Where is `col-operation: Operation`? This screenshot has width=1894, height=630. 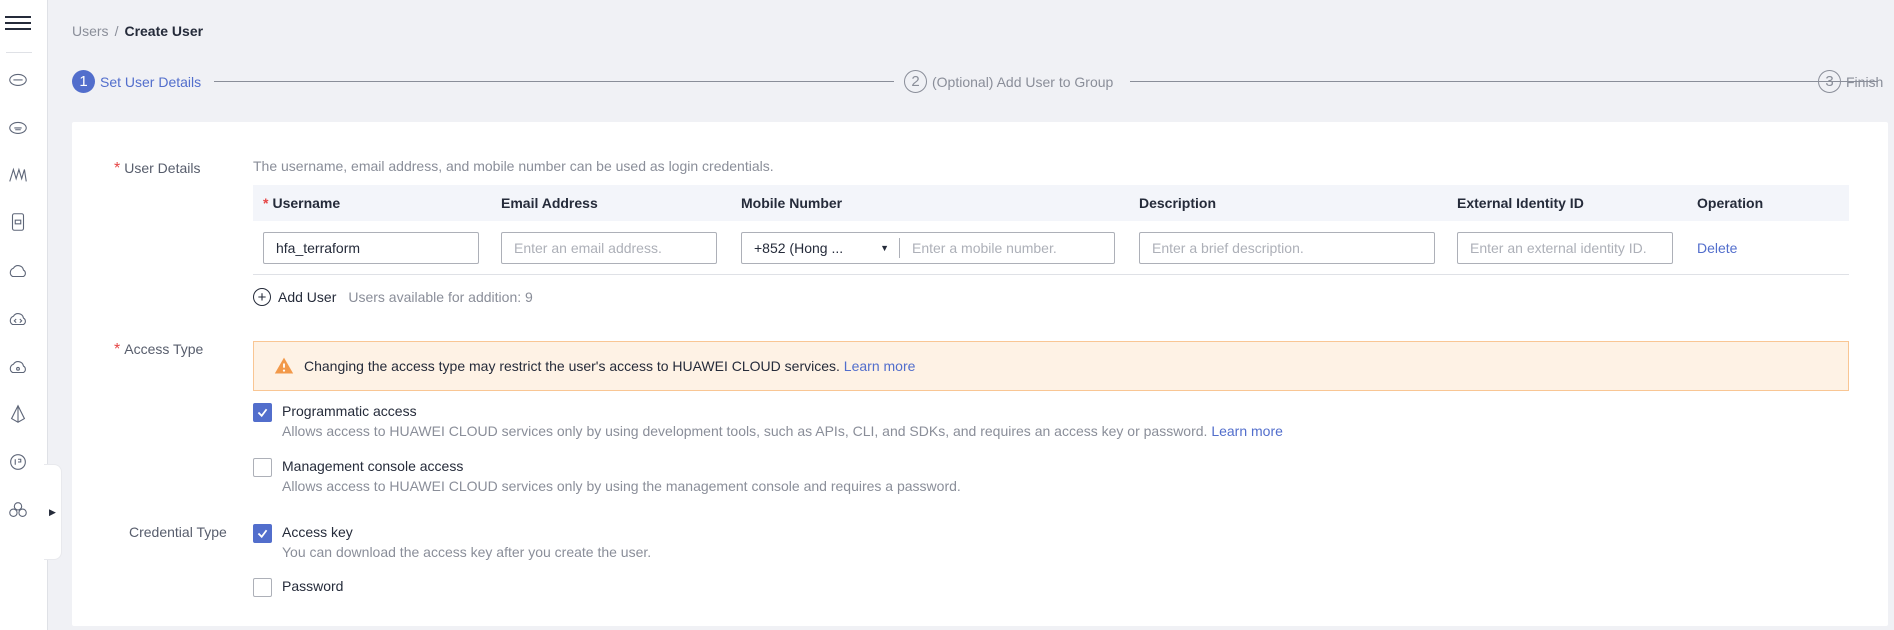
col-operation: Operation is located at coordinates (1730, 203).